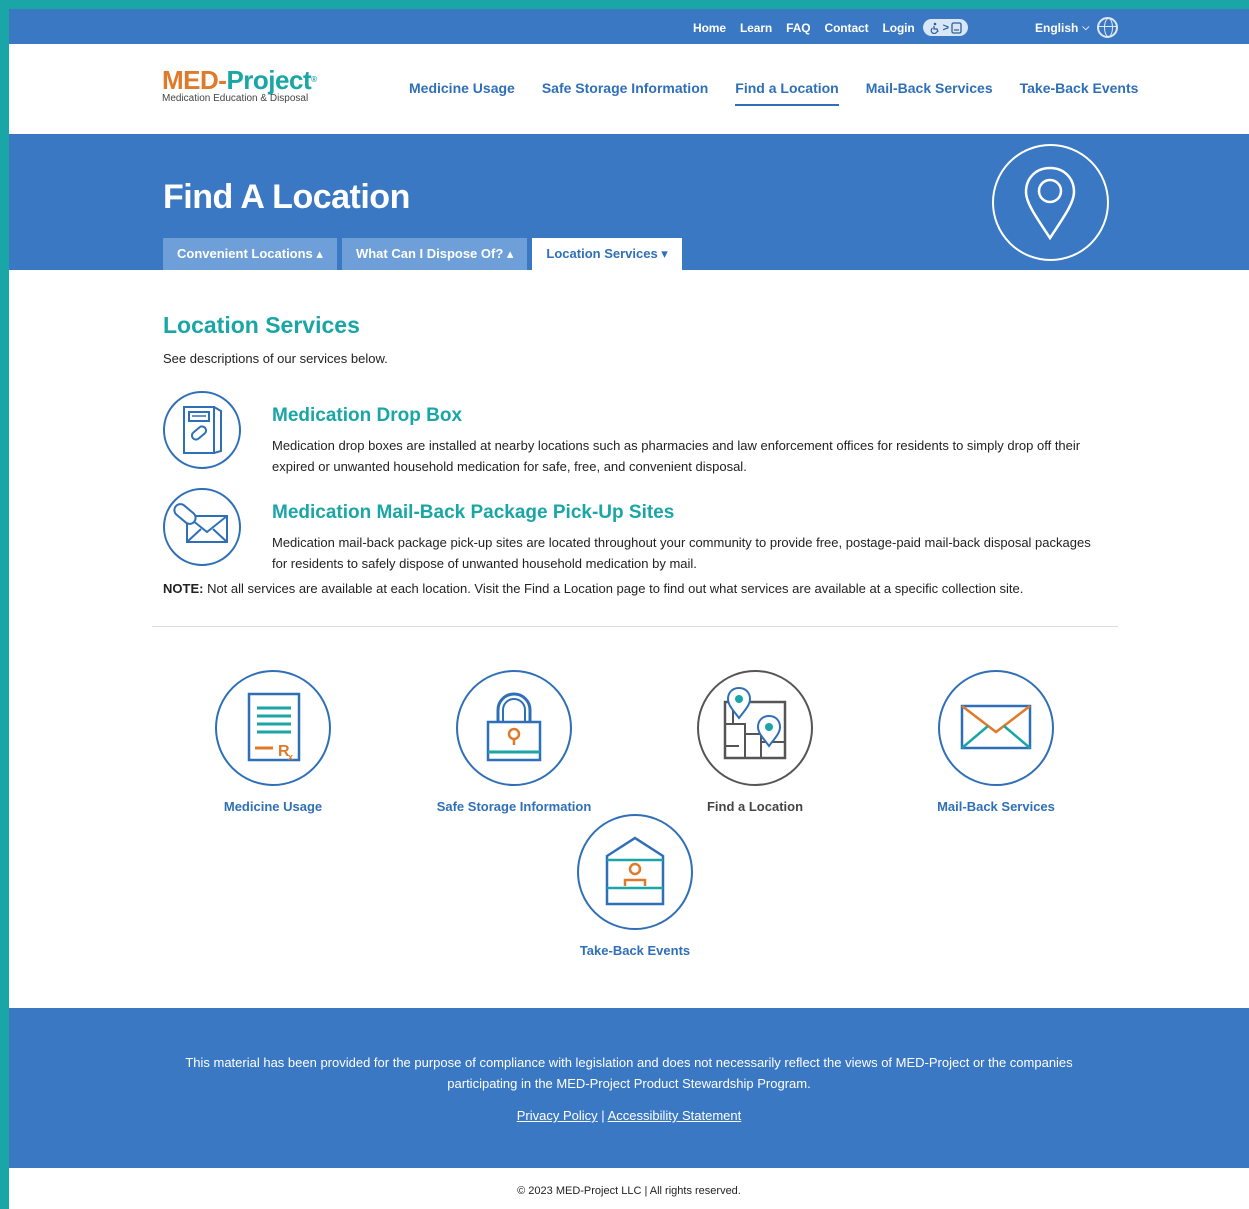  I want to click on envelope-icon, so click(996, 728).